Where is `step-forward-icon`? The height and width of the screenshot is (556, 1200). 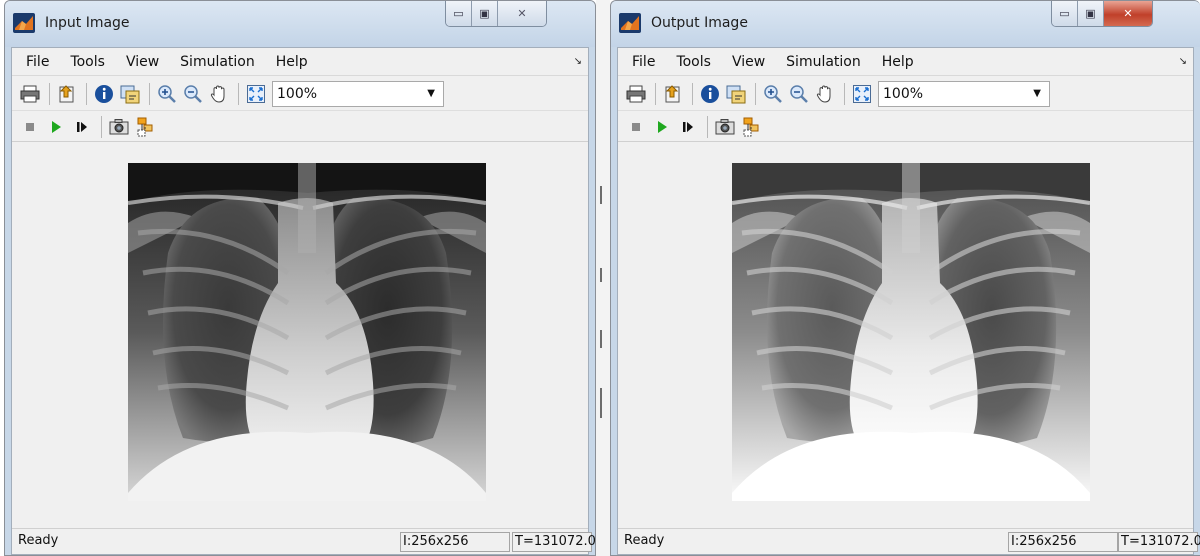
step-forward-icon is located at coordinates (688, 126).